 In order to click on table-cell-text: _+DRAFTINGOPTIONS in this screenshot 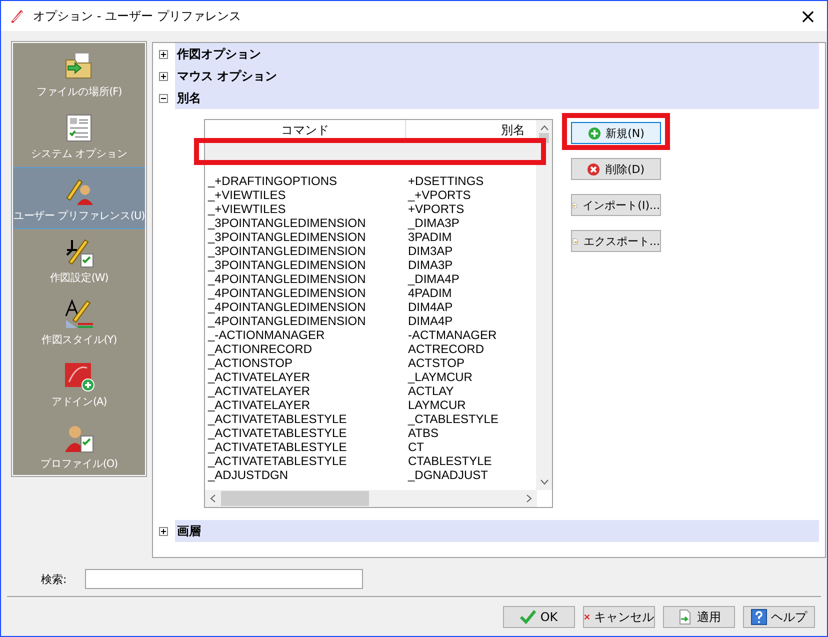, I will do `click(272, 181)`.